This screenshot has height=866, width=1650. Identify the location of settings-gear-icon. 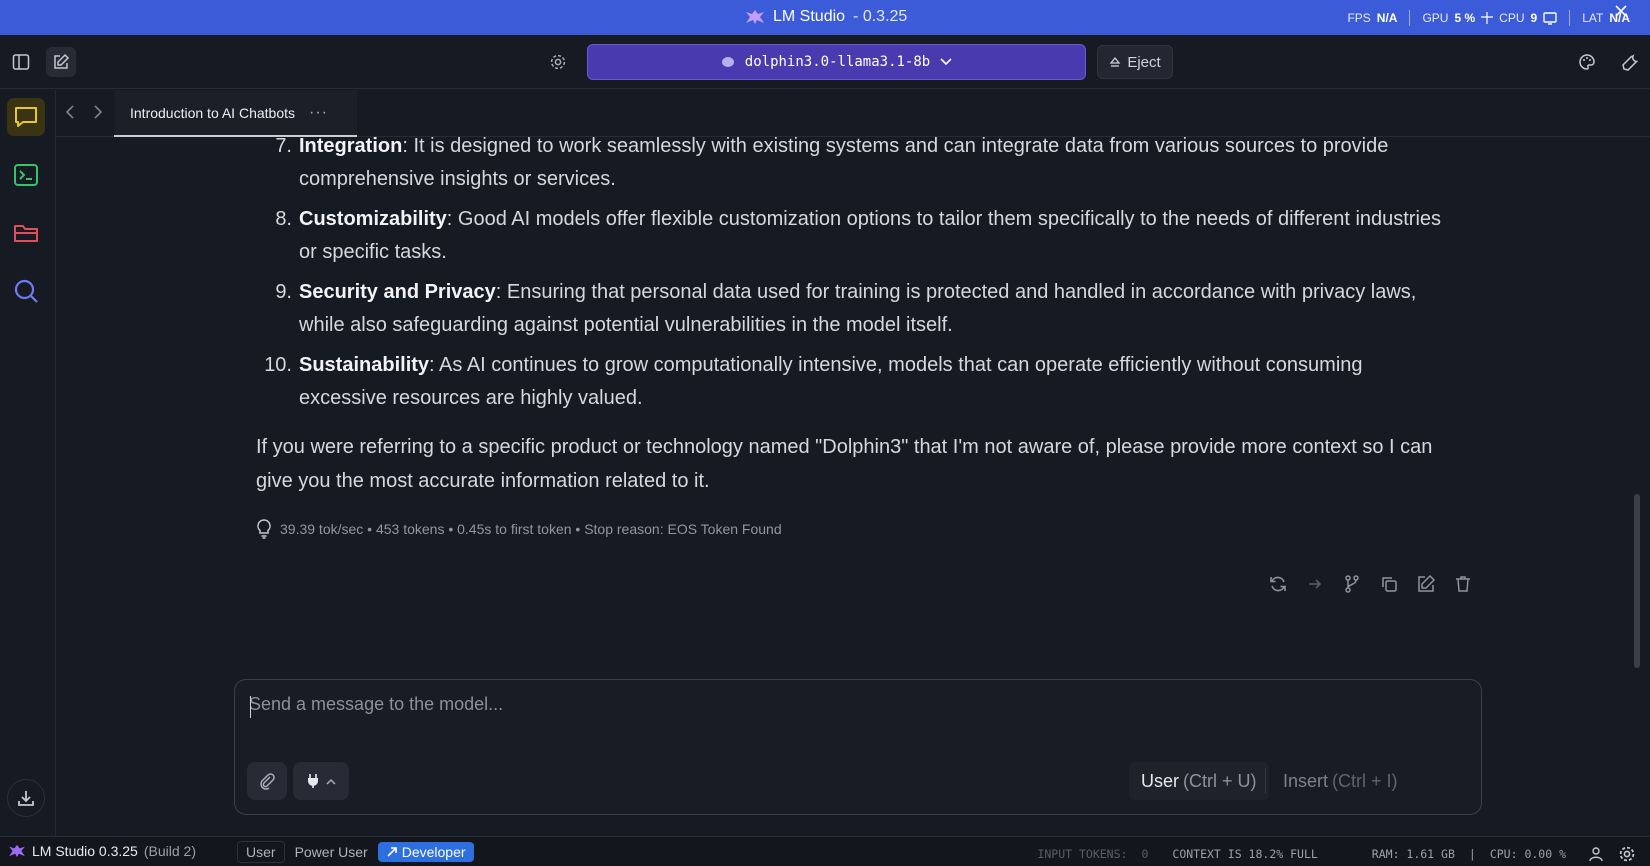
(1627, 854).